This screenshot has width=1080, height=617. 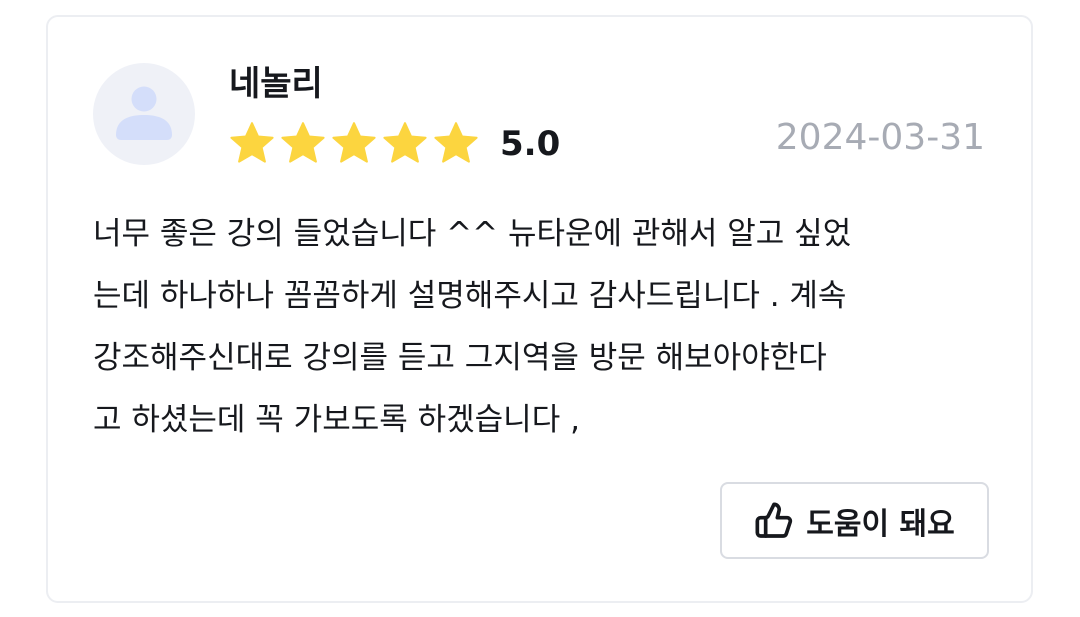 What do you see at coordinates (774, 519) in the screenshot?
I see `thumbs-up-icon` at bounding box center [774, 519].